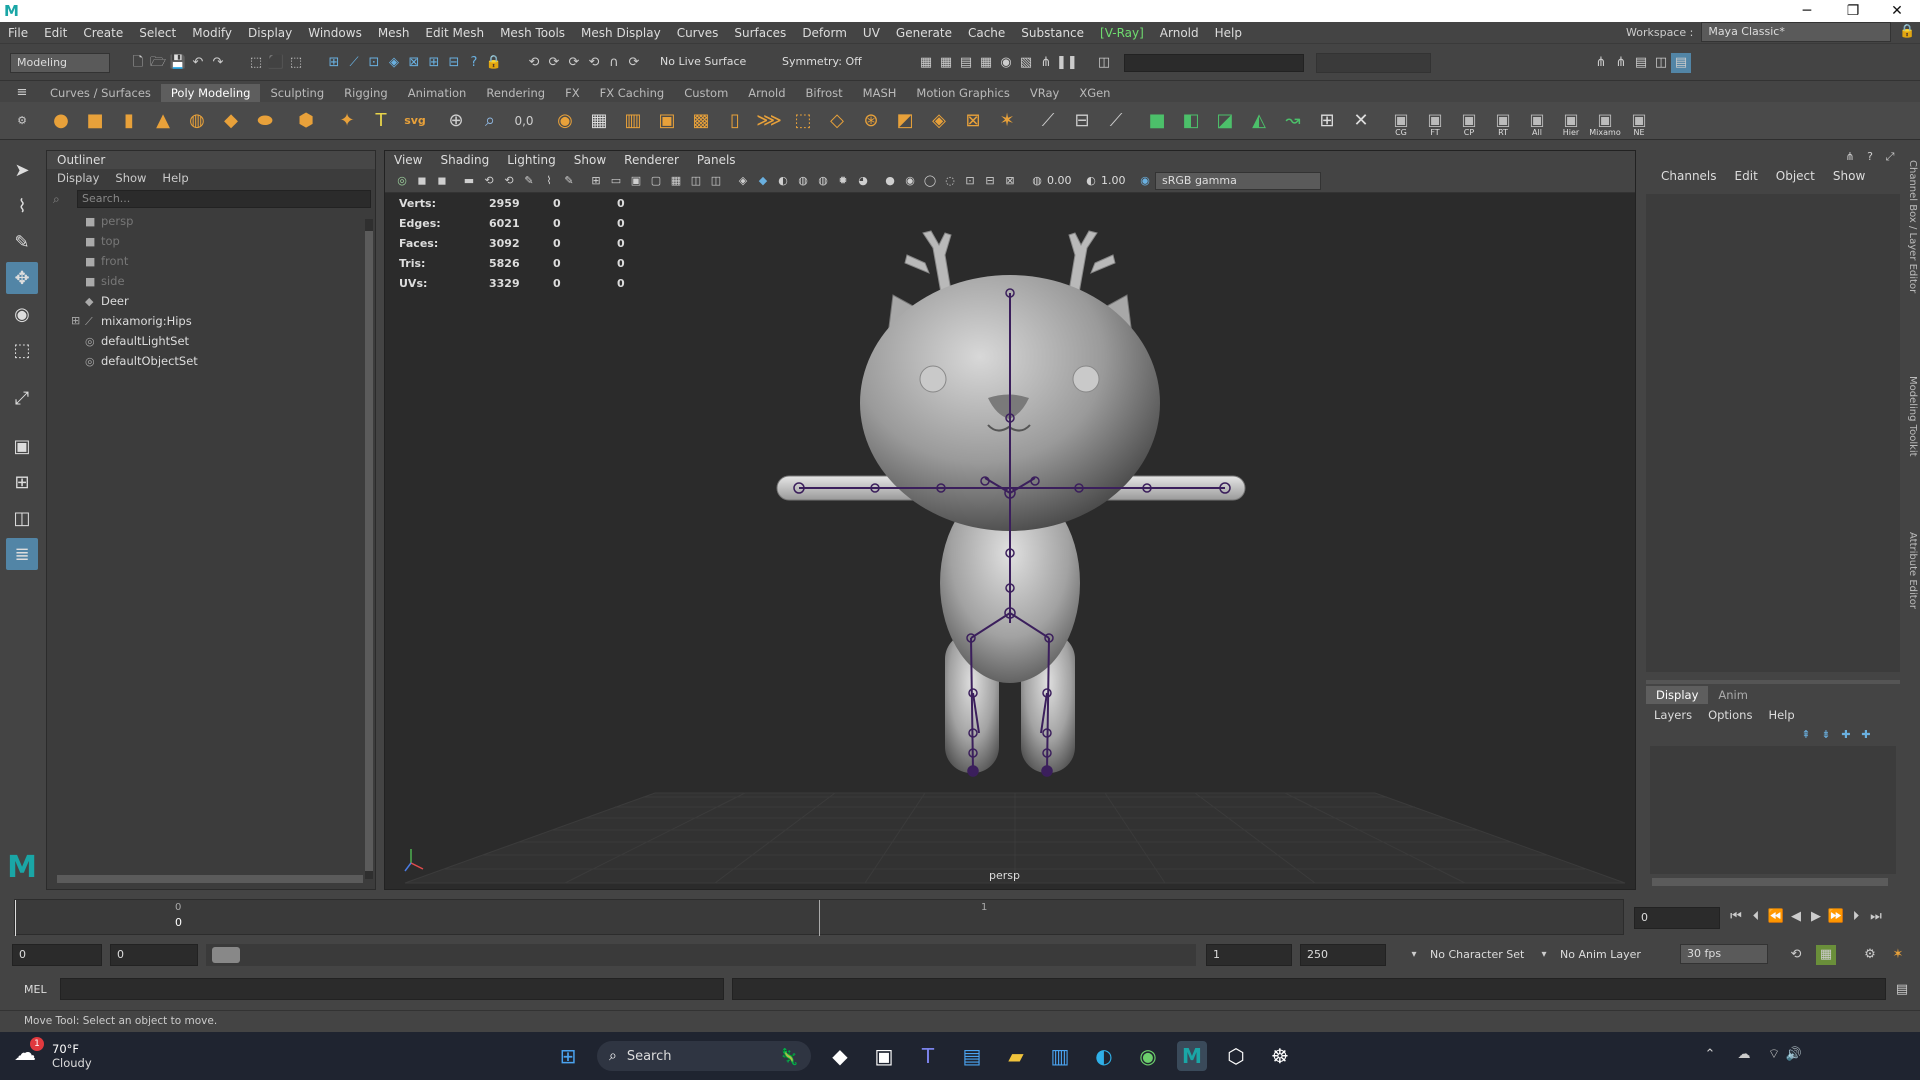 The image size is (1920, 1080). What do you see at coordinates (973, 121) in the screenshot?
I see `triangulate-icon: ⊠` at bounding box center [973, 121].